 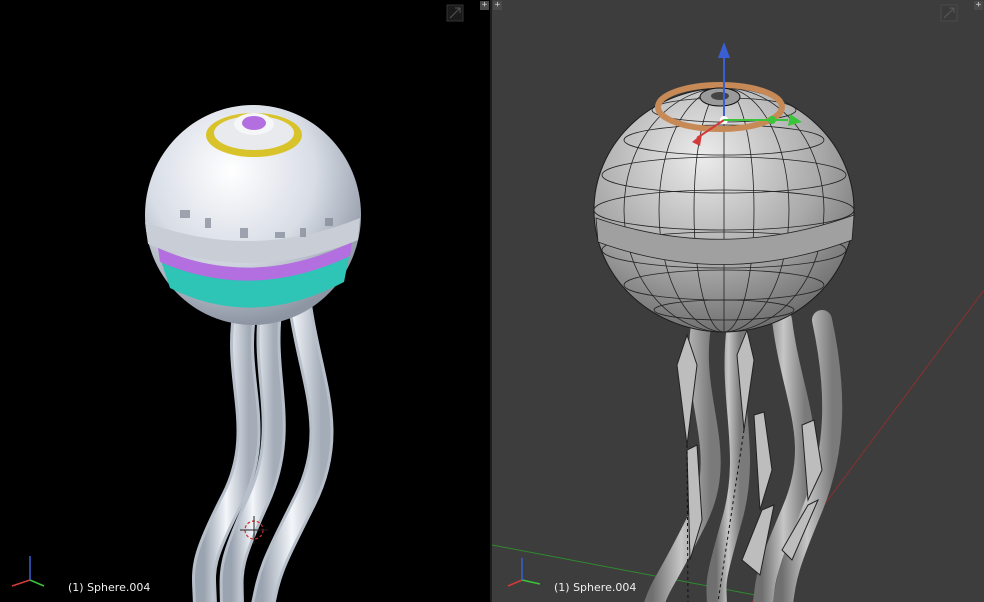 What do you see at coordinates (263, 447) in the screenshot?
I see `tentacles` at bounding box center [263, 447].